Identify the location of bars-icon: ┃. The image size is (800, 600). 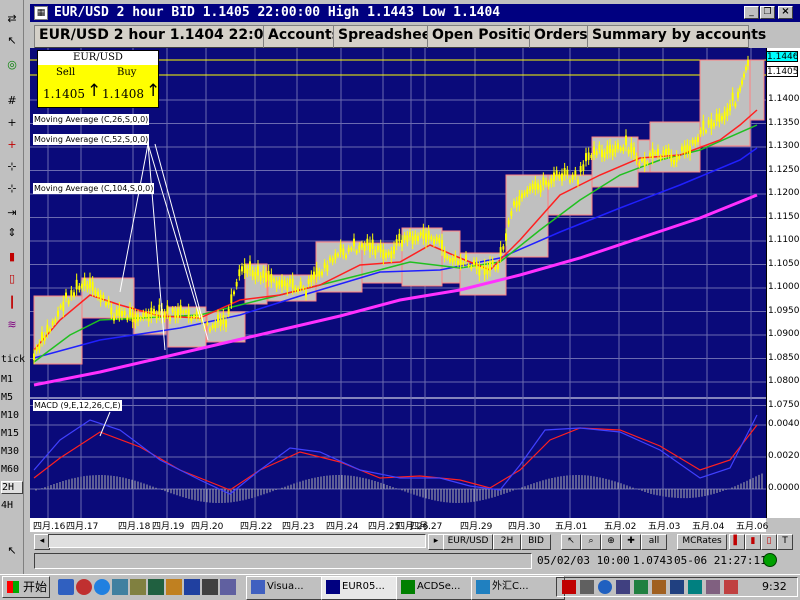
(12, 302).